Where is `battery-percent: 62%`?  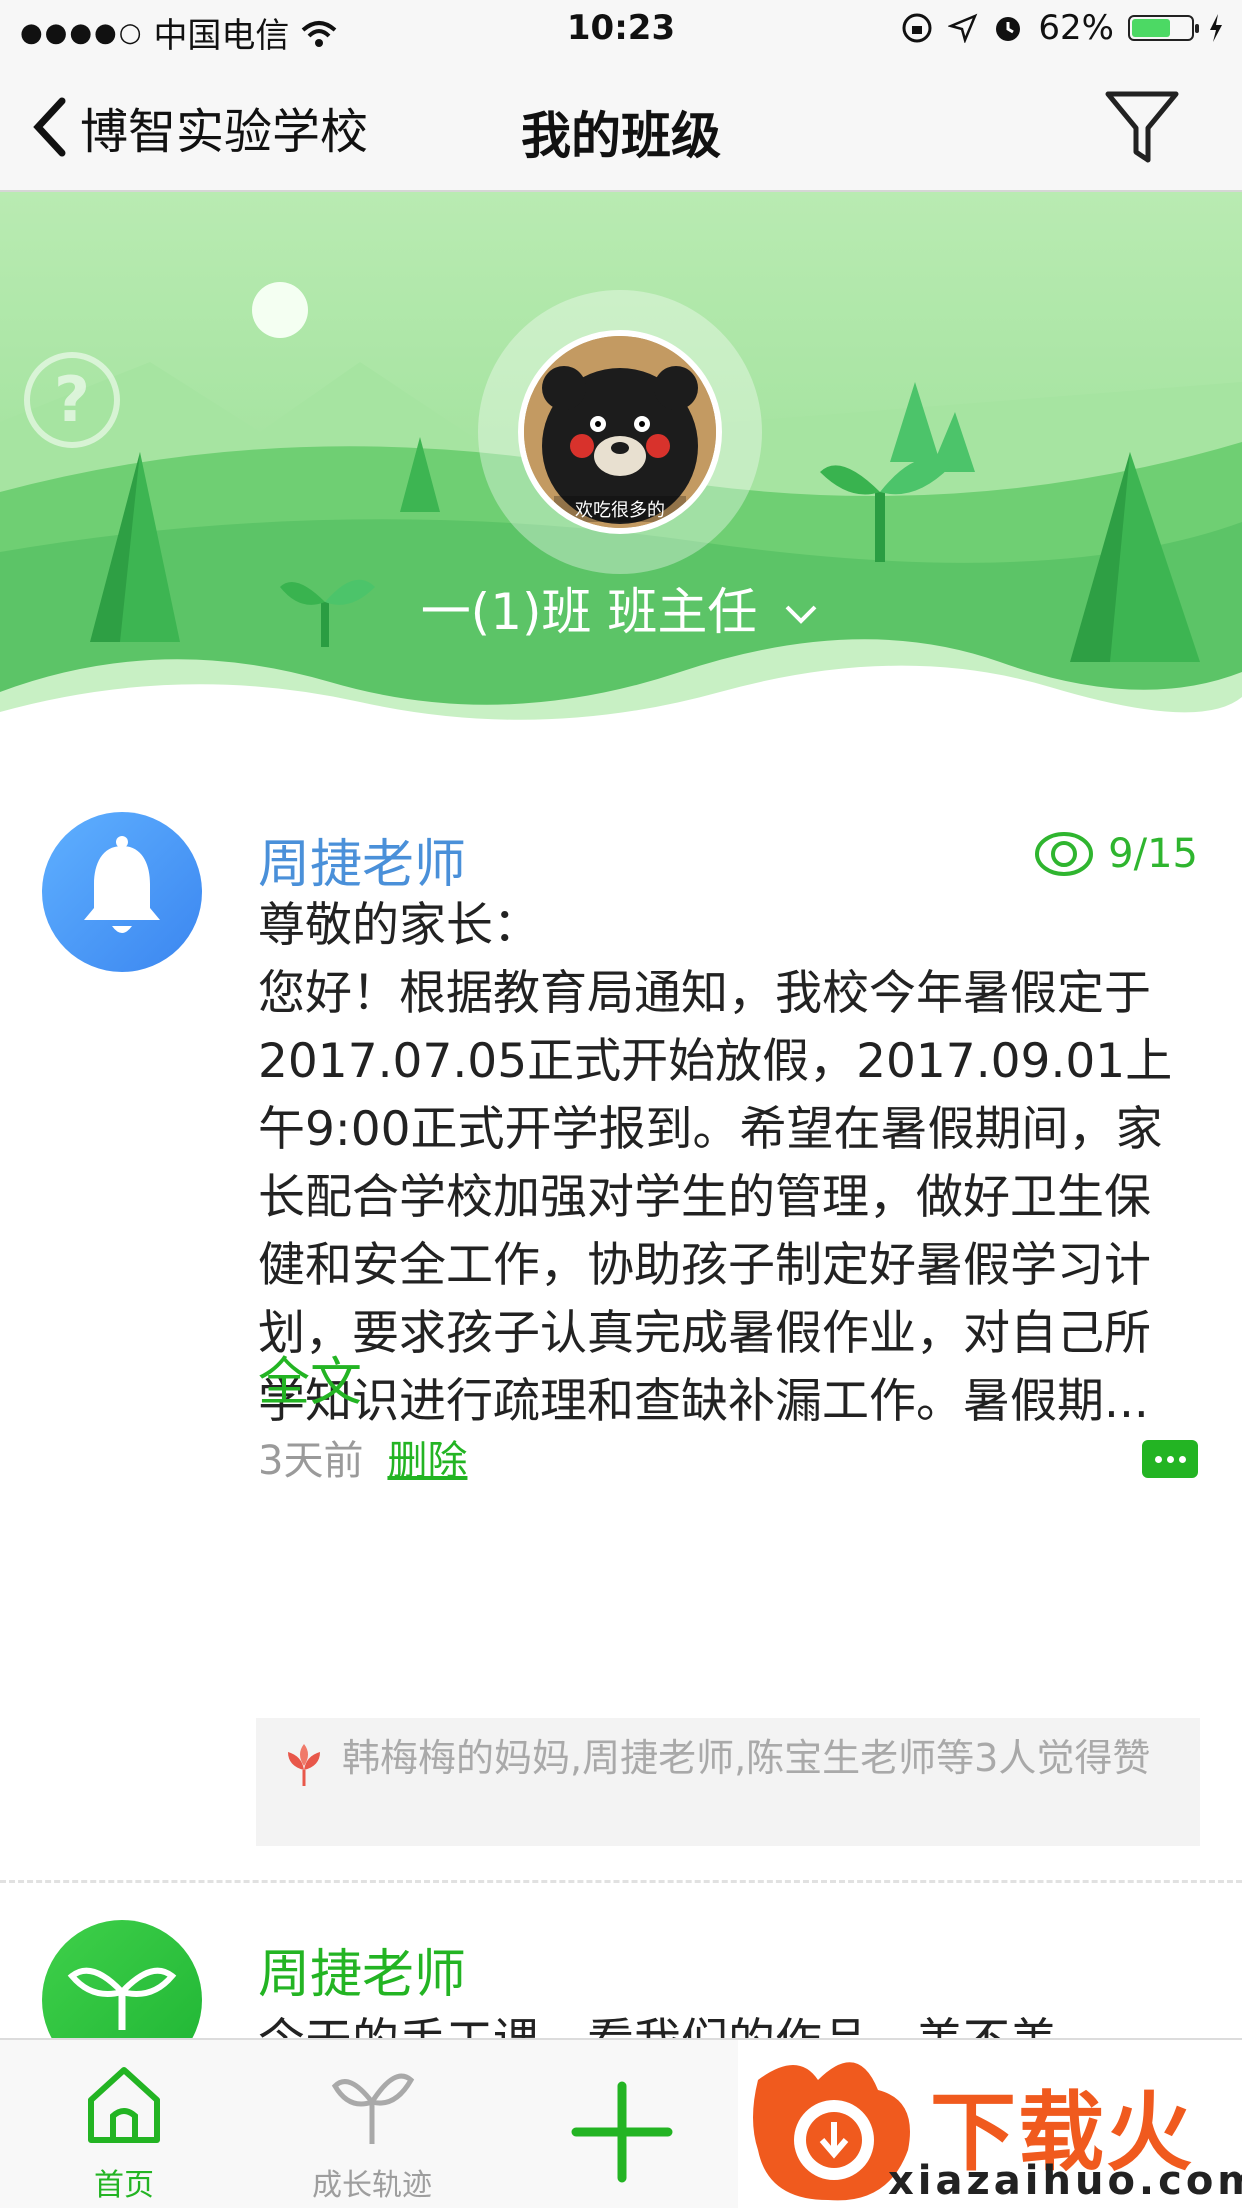
battery-percent: 62% is located at coordinates (1076, 28).